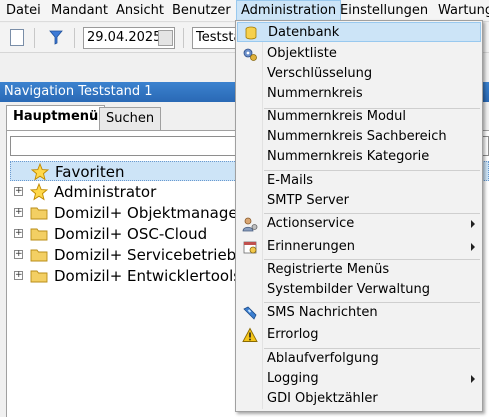 Image resolution: width=489 pixels, height=417 pixels. Describe the element at coordinates (311, 223) in the screenshot. I see `menu-item-label: Actionservice` at that location.